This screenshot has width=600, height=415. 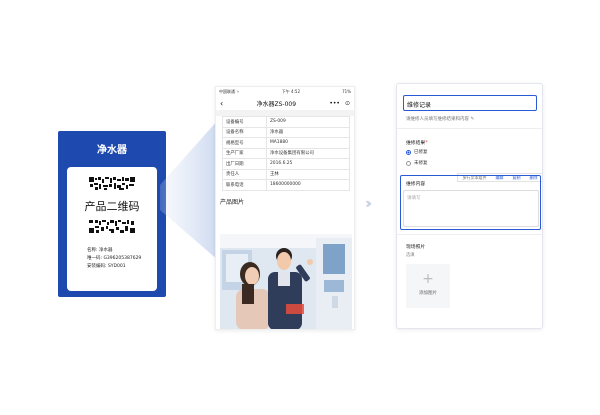 What do you see at coordinates (112, 183) in the screenshot?
I see `qr-code-top` at bounding box center [112, 183].